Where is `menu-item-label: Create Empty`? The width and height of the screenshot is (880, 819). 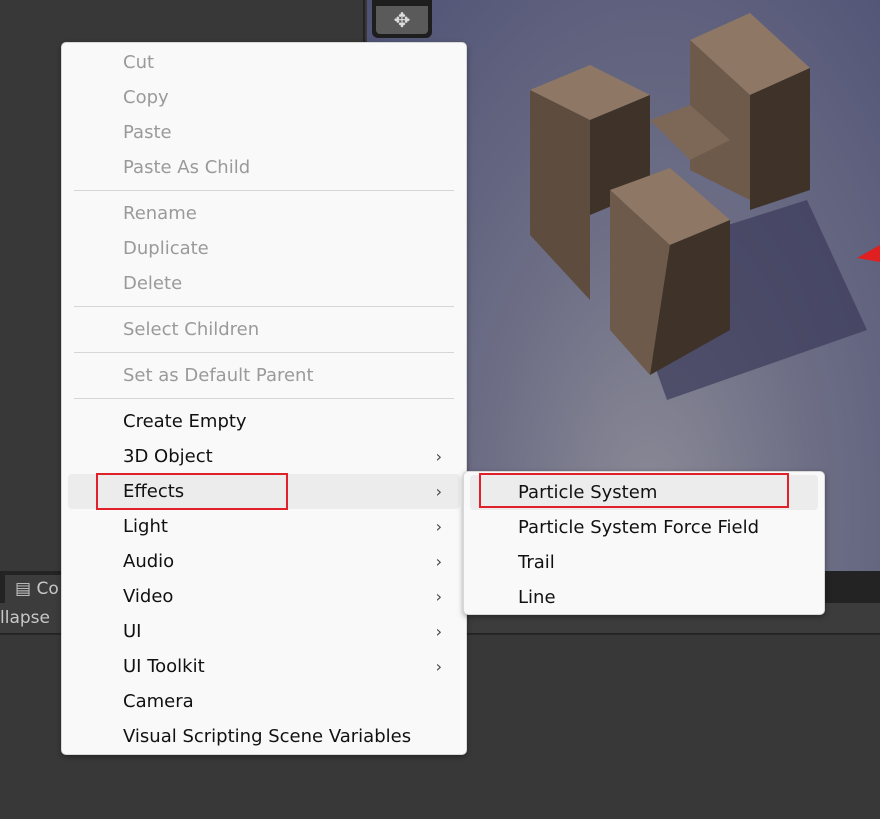 menu-item-label: Create Empty is located at coordinates (185, 421).